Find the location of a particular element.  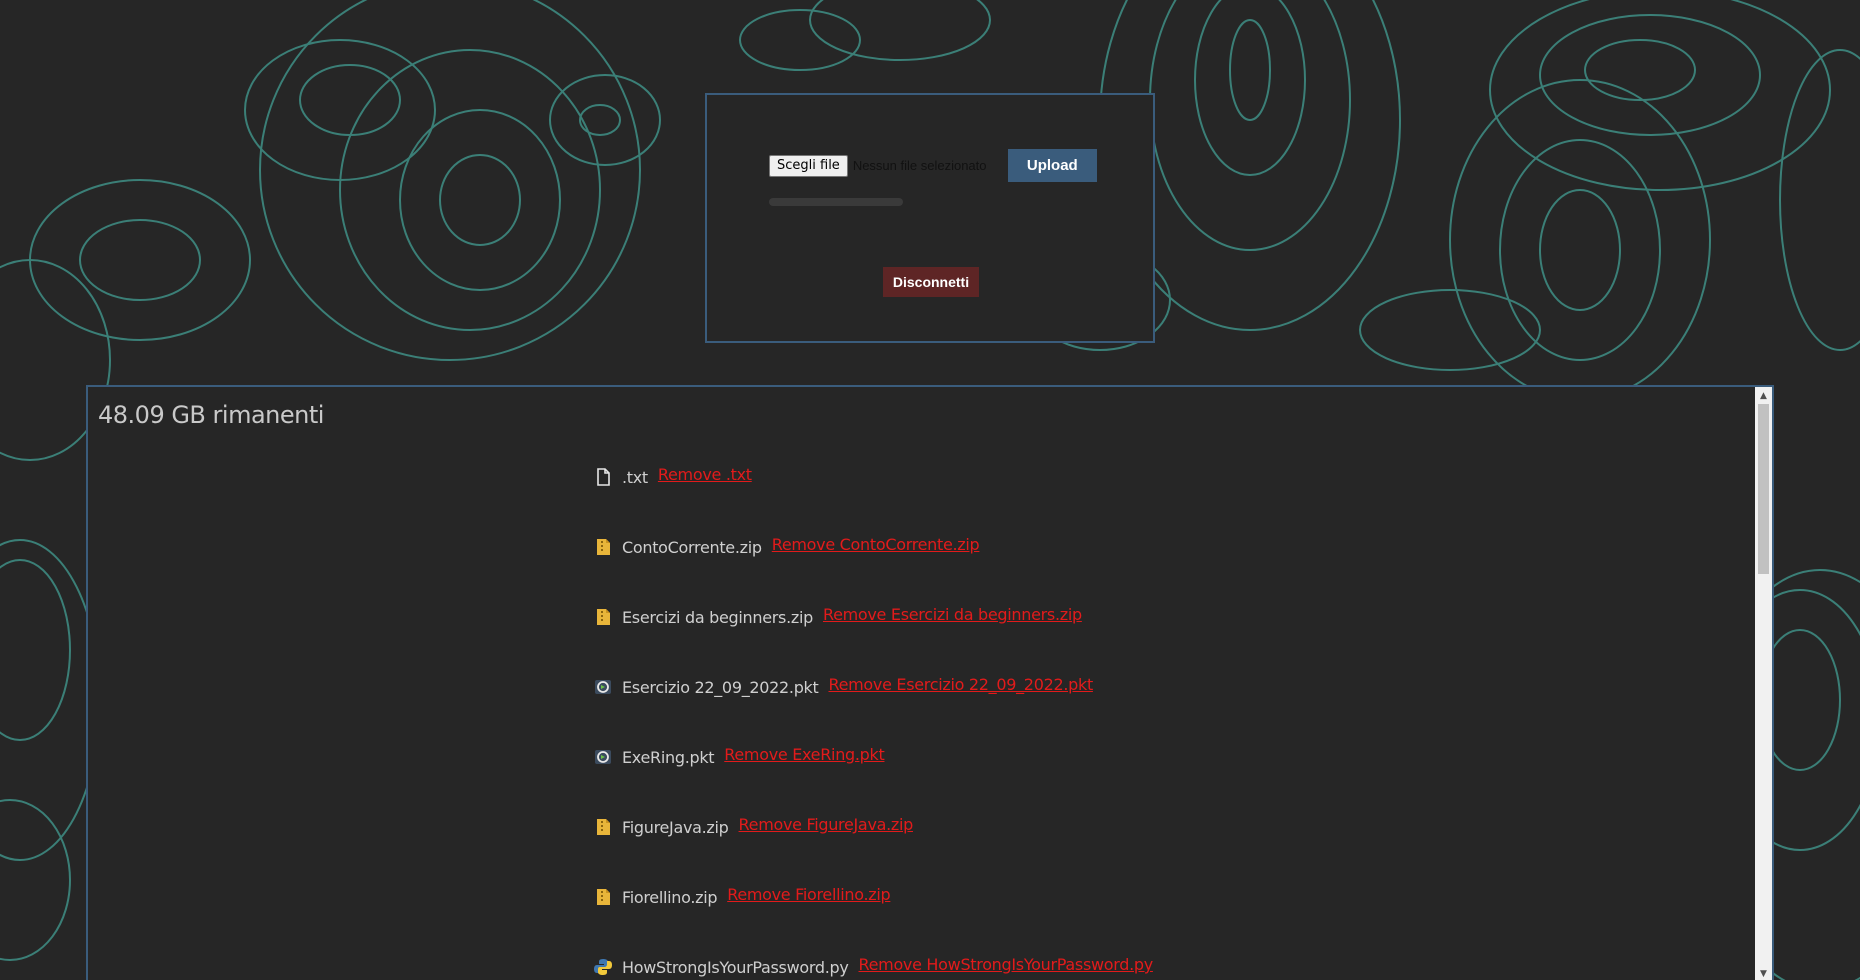

disconnect-button: Disconnetti is located at coordinates (931, 282).